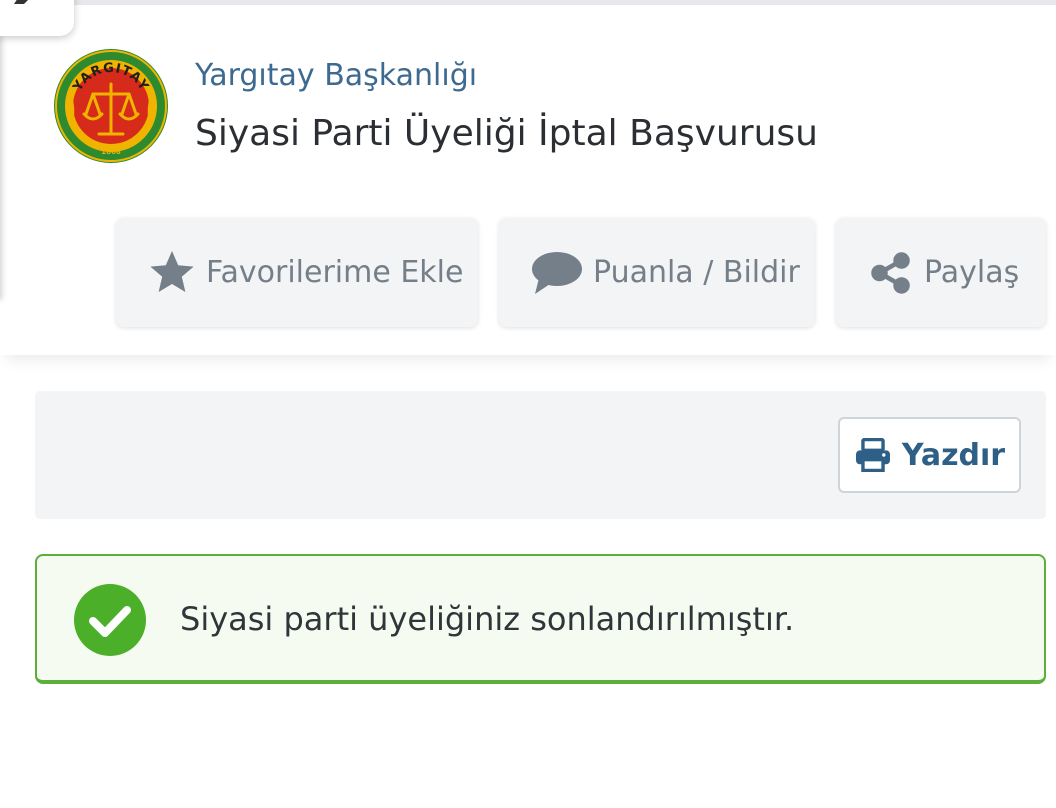 The height and width of the screenshot is (808, 1056). I want to click on yargitay-logo: YARGITAY 1868, so click(111, 106).